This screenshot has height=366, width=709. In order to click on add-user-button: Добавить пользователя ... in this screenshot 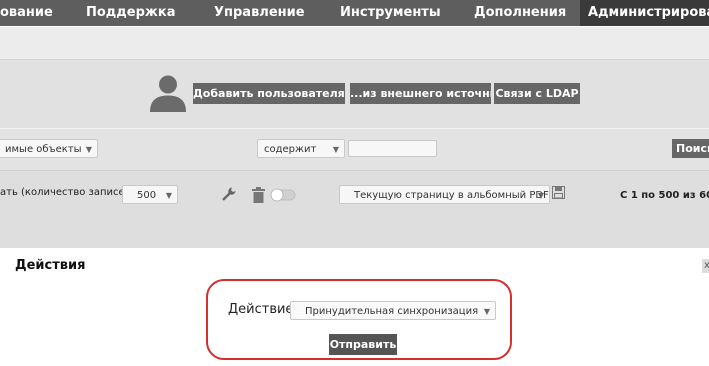, I will do `click(269, 93)`.